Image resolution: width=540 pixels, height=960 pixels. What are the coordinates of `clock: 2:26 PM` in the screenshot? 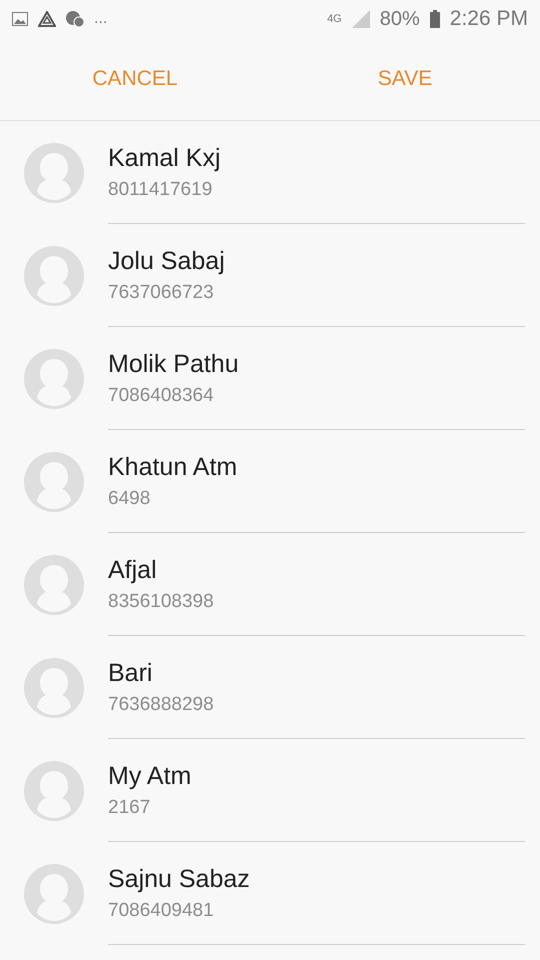 It's located at (489, 19).